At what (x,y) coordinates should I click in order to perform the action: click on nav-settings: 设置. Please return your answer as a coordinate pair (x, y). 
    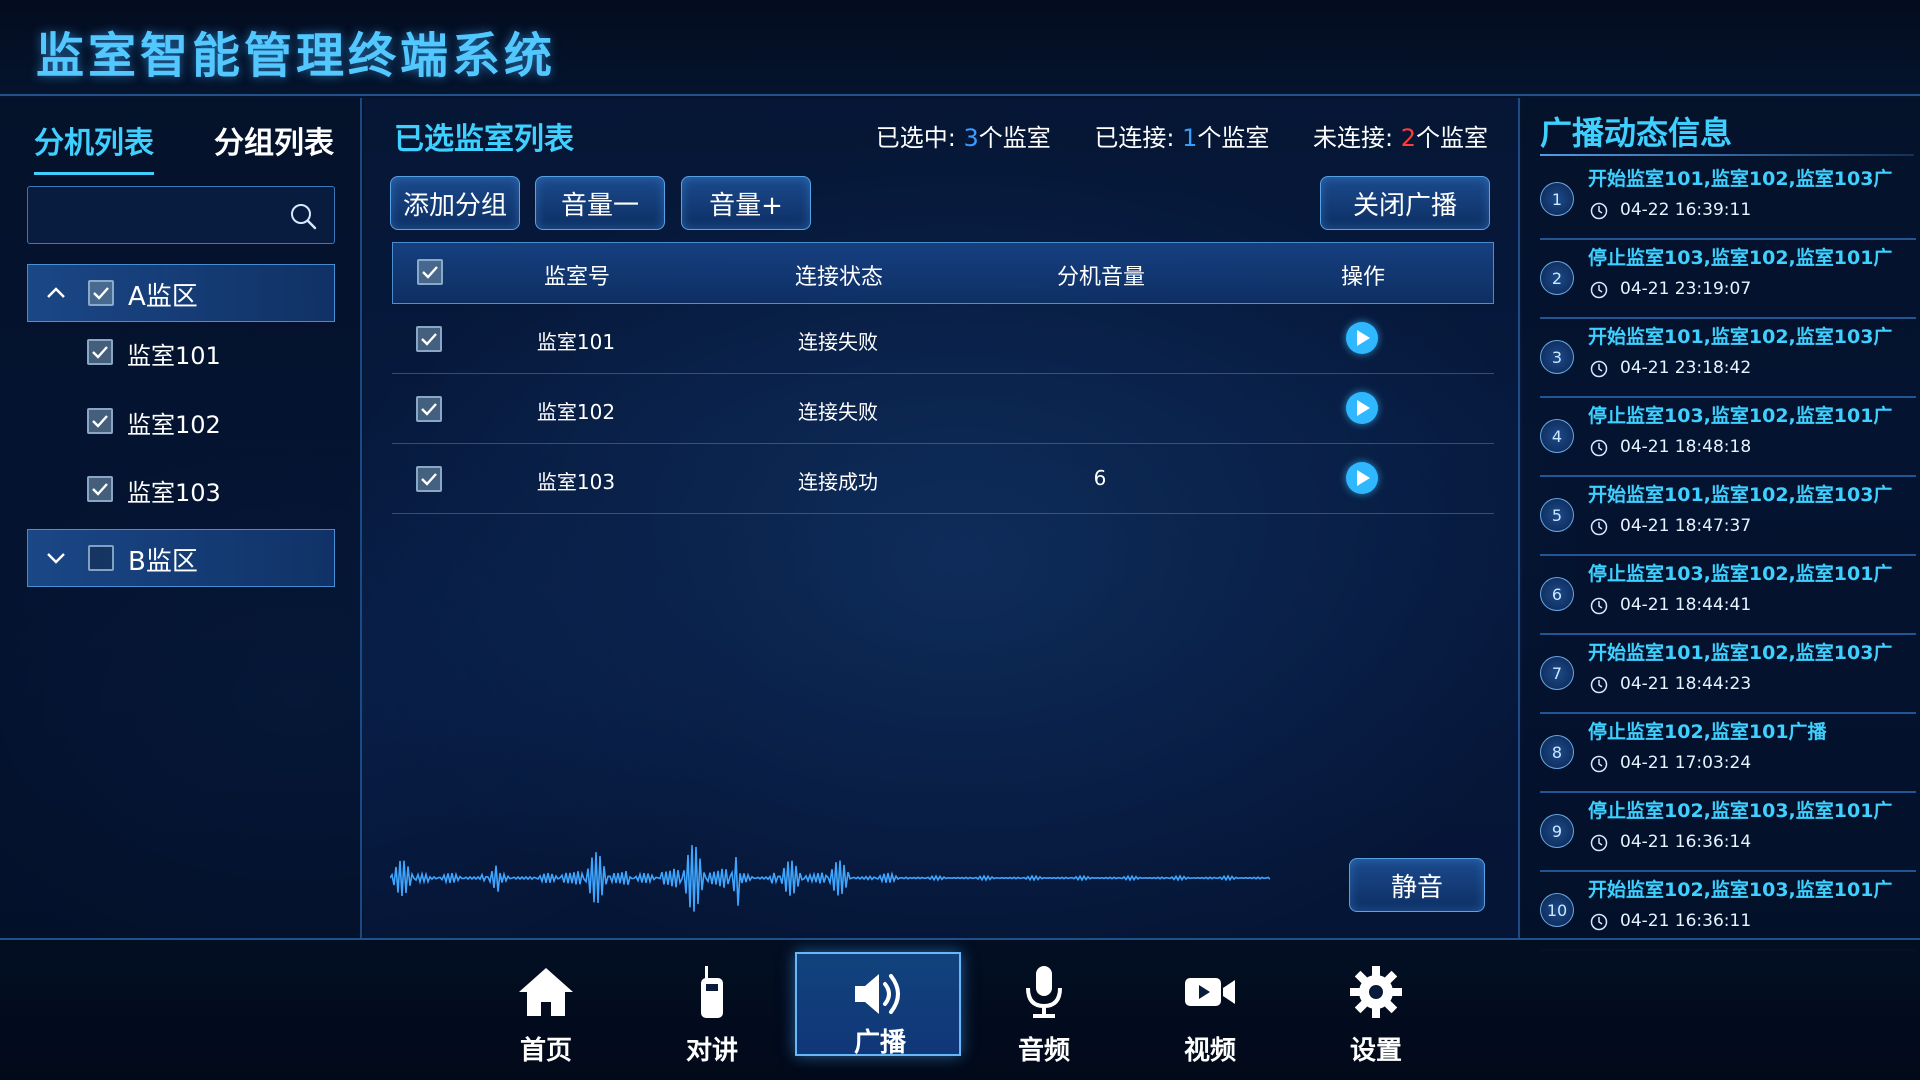
    Looking at the image, I should click on (1376, 1013).